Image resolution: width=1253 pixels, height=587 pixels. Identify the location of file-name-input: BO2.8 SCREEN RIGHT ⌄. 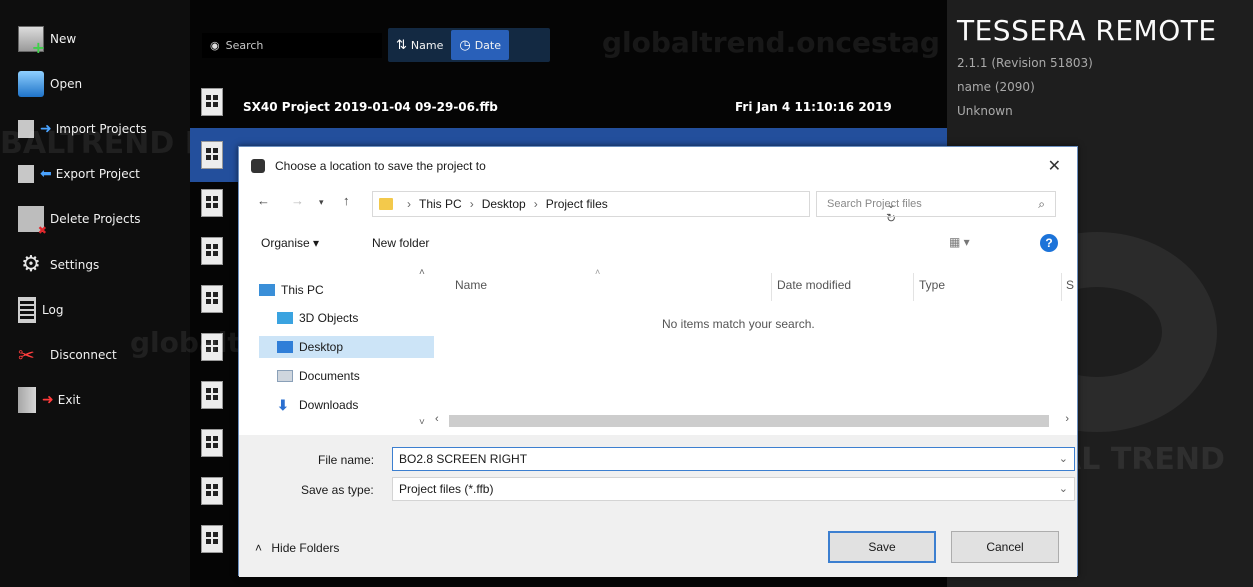
(733, 459).